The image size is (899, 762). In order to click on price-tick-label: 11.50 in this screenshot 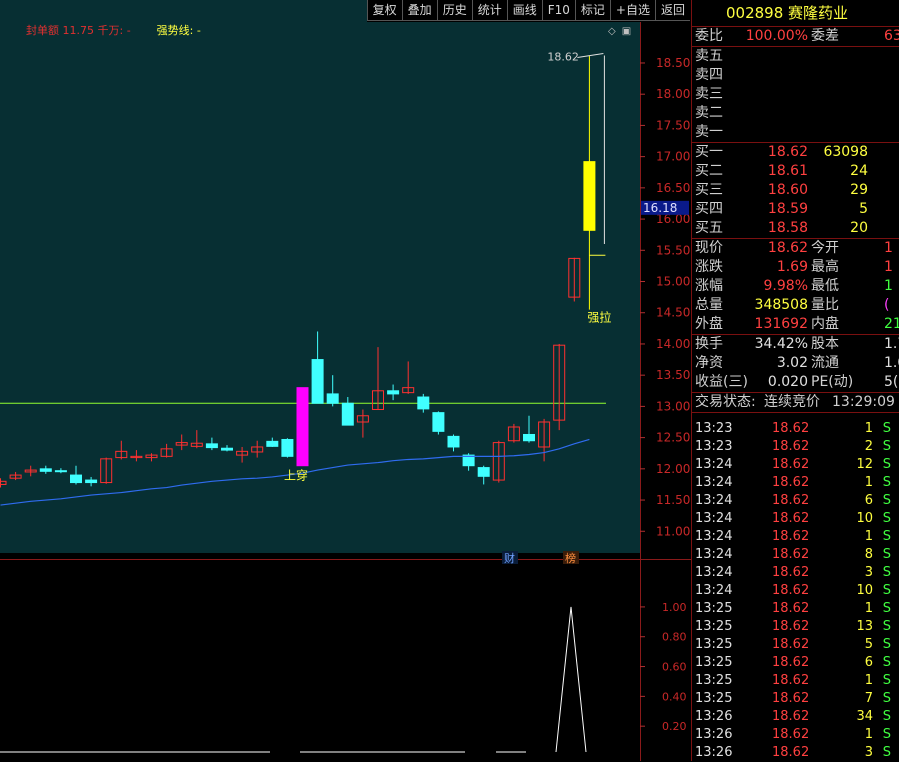, I will do `click(673, 500)`.